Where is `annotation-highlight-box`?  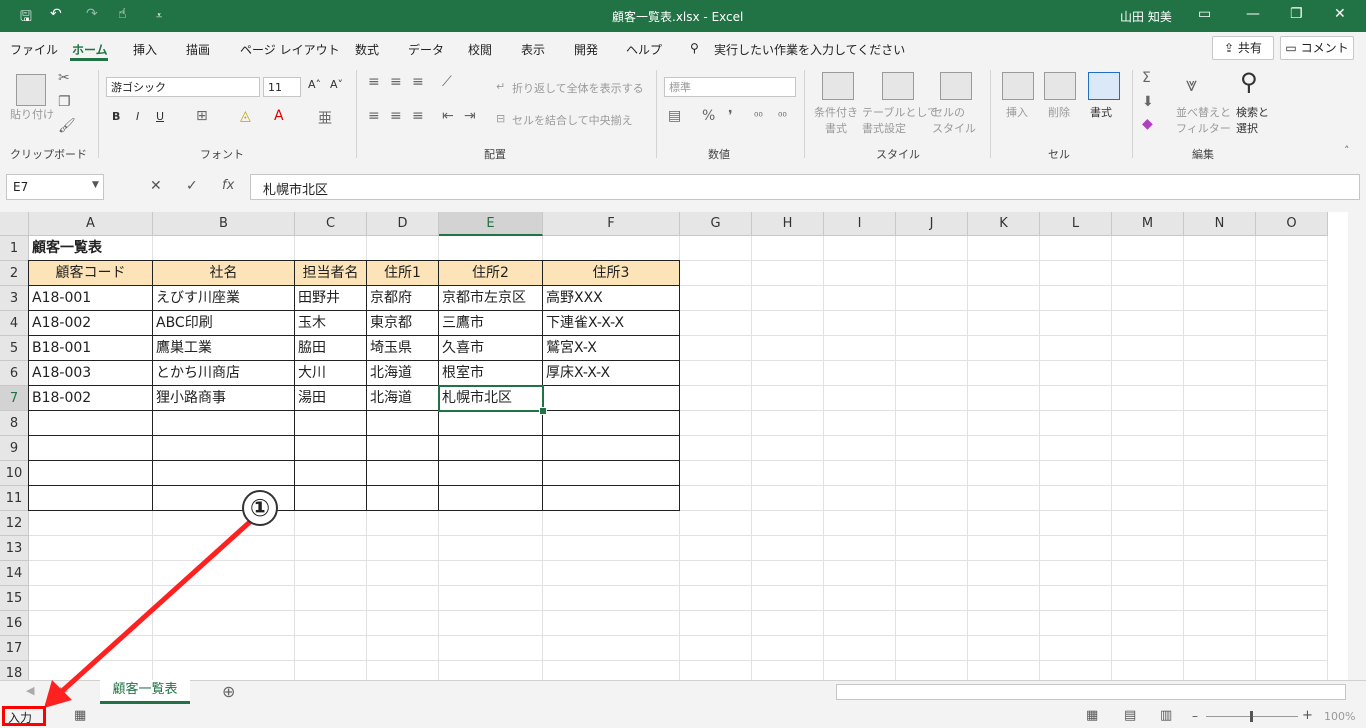
annotation-highlight-box is located at coordinates (24, 716).